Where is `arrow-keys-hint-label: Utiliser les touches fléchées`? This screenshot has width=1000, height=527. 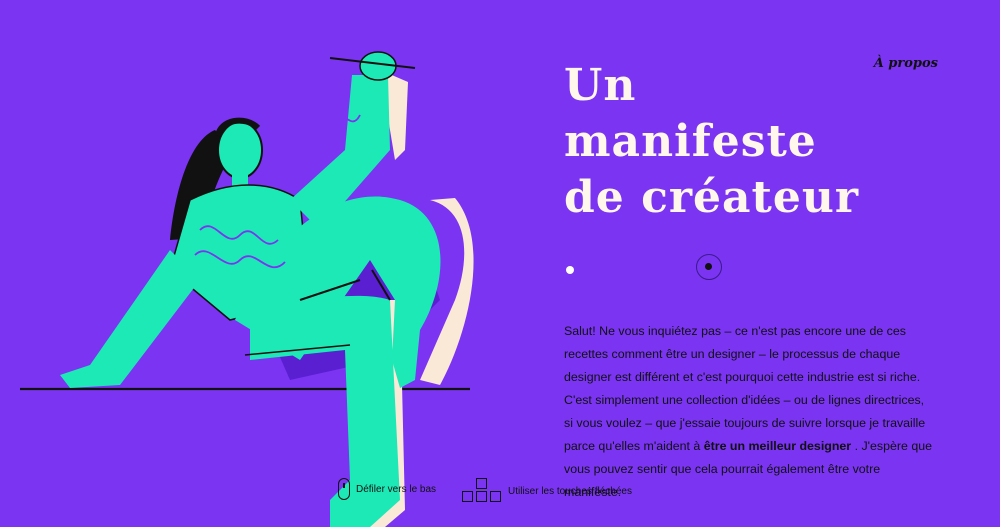
arrow-keys-hint-label: Utiliser les touches fléchées is located at coordinates (570, 491).